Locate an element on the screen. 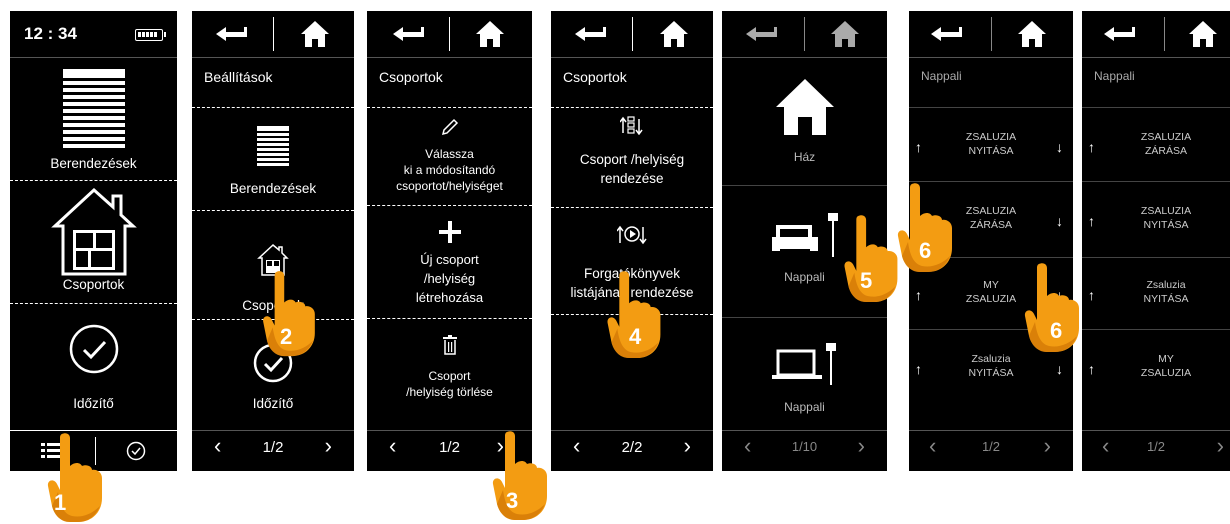 This screenshot has height=524, width=1230. check-circle-icon is located at coordinates (93, 349).